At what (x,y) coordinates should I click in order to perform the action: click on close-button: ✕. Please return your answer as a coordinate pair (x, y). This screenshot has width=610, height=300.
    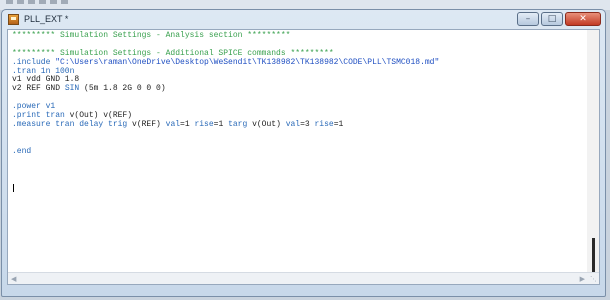
    Looking at the image, I should click on (583, 19).